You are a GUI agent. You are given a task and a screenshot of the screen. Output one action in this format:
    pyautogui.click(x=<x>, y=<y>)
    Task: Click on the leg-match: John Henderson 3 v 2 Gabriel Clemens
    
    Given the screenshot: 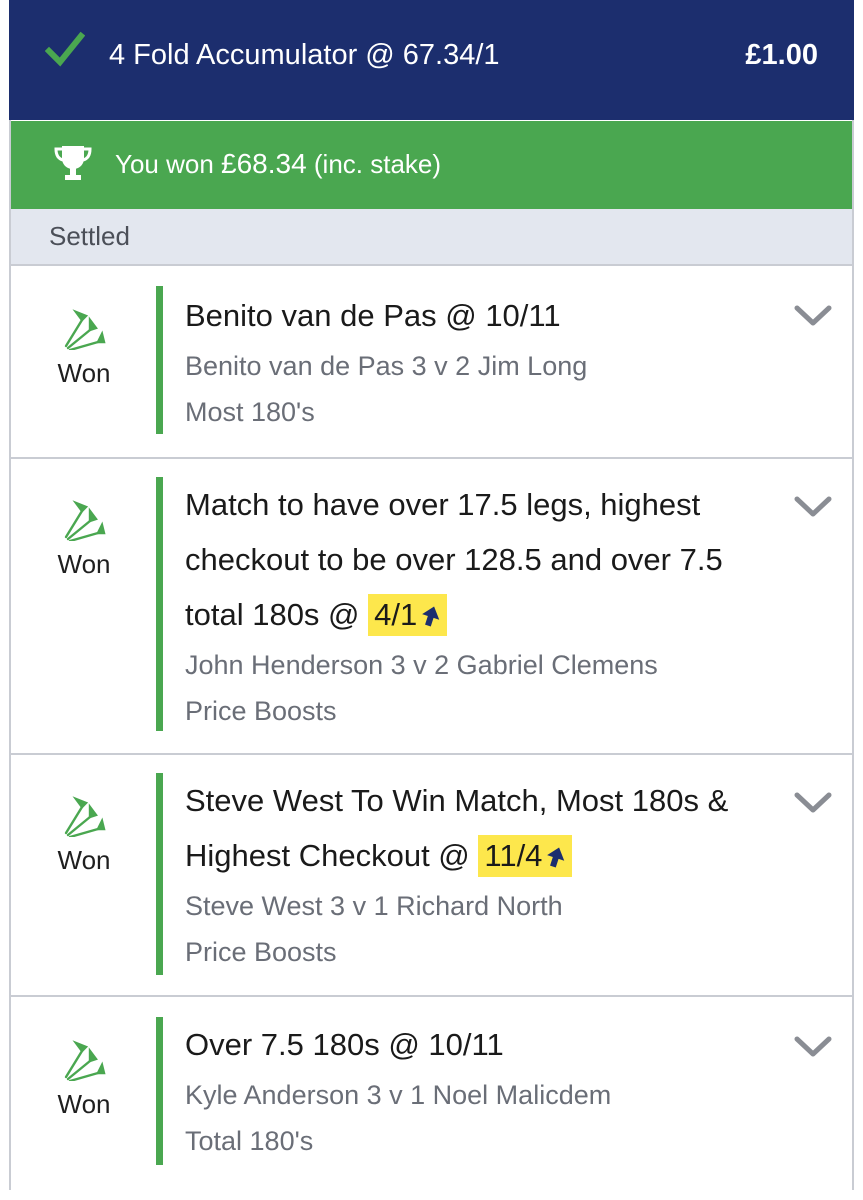 What is the action you would take?
    pyautogui.click(x=421, y=665)
    